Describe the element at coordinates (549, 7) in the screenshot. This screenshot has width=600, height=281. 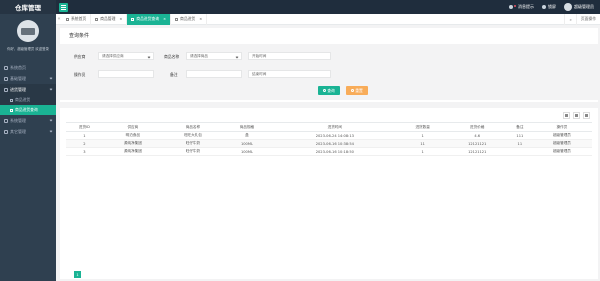
I see `lock-screen-button: 锁屏` at that location.